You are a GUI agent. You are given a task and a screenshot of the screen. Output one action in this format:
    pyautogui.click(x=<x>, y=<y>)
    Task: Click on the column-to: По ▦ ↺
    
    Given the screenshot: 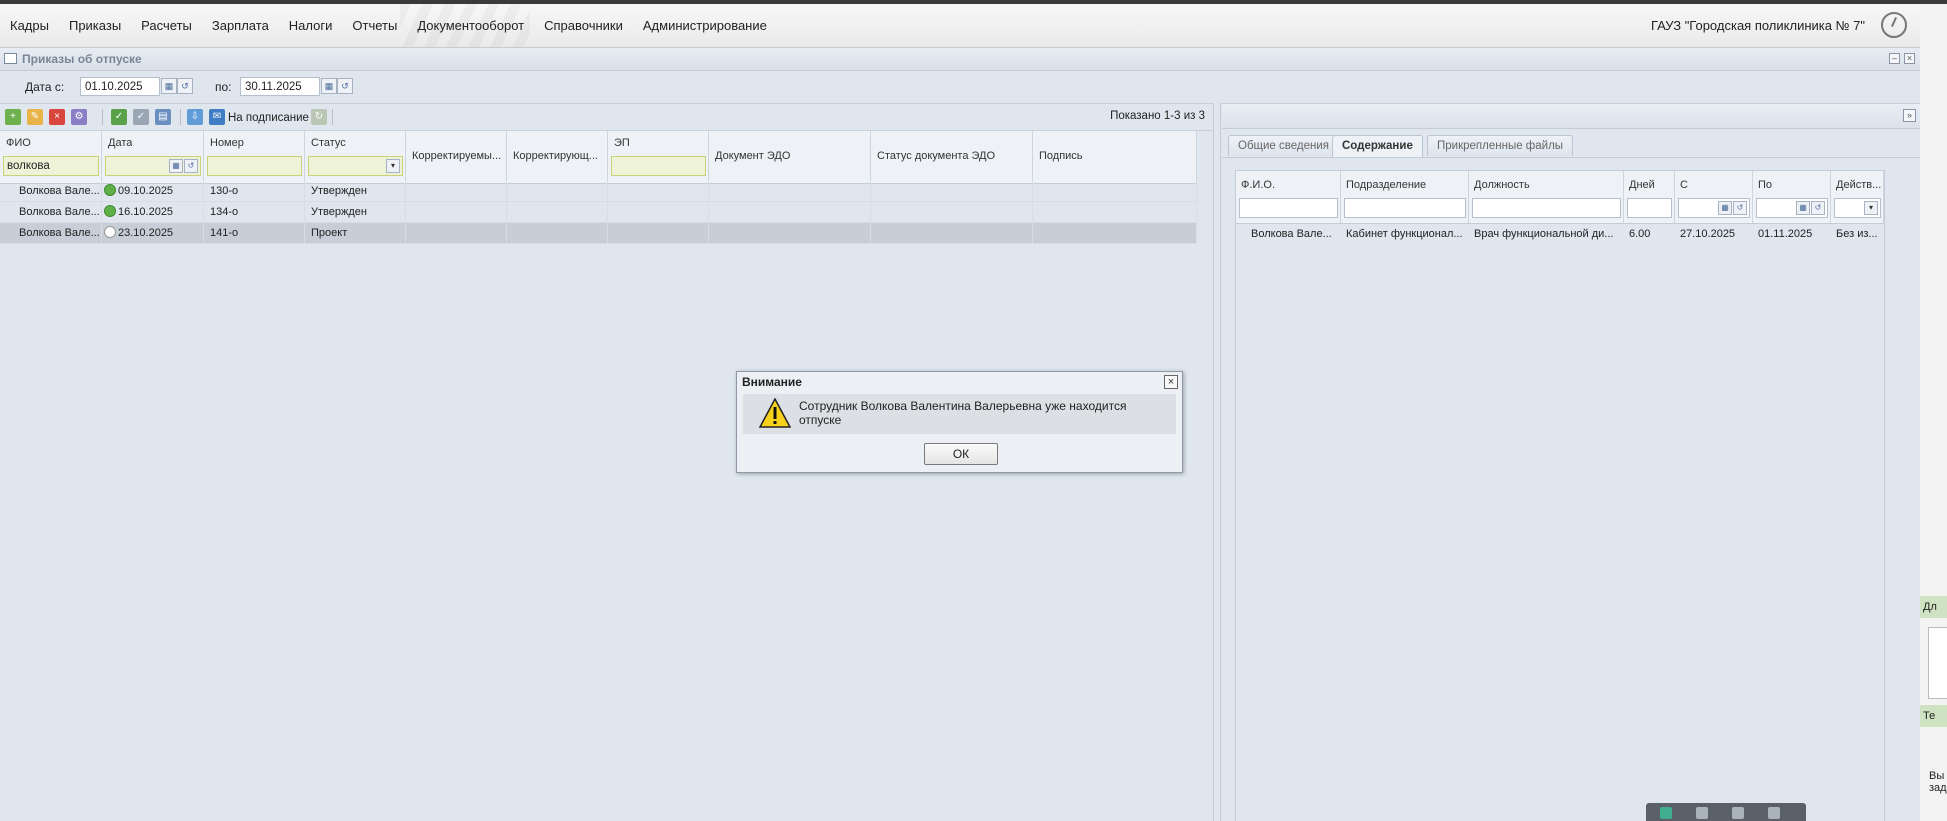 What is the action you would take?
    pyautogui.click(x=1792, y=197)
    